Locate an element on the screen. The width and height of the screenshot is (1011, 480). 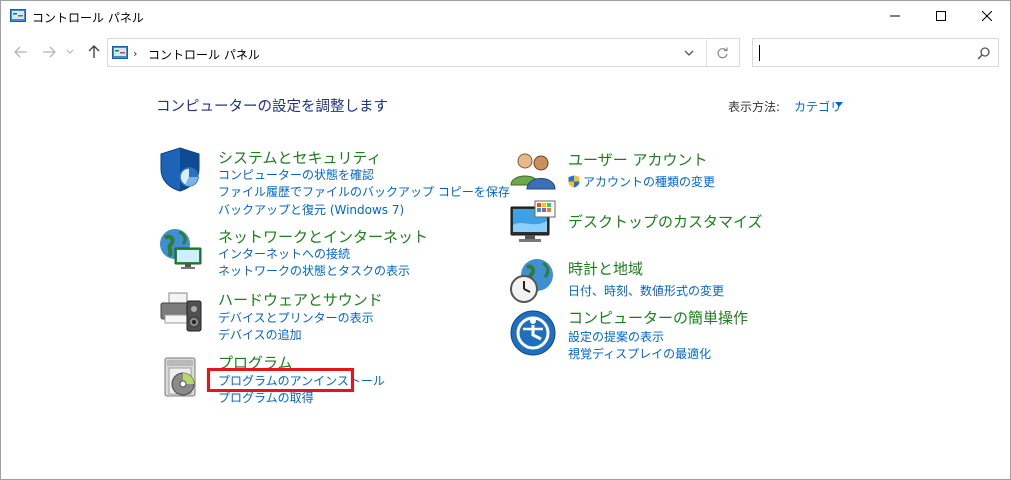
arrow-up-icon is located at coordinates (94, 51).